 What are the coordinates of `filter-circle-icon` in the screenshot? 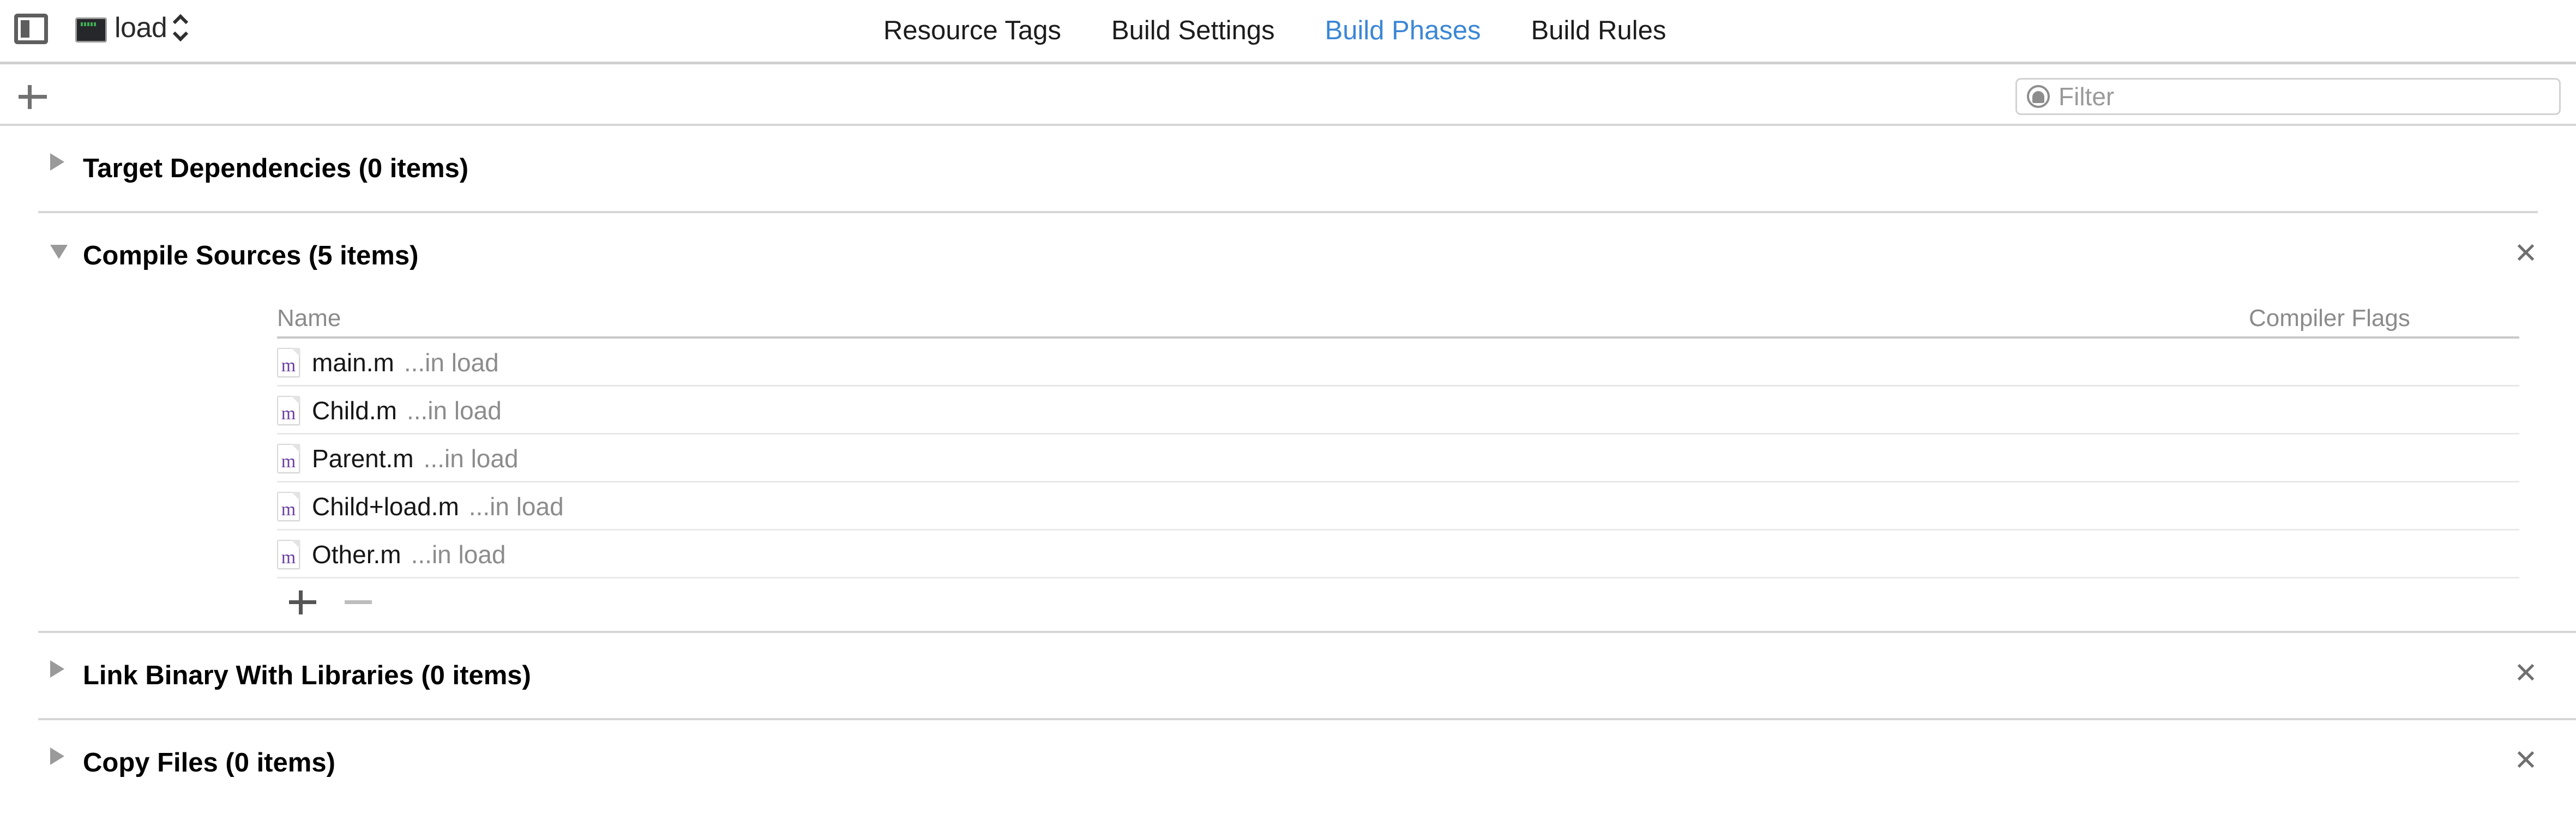 It's located at (2038, 96).